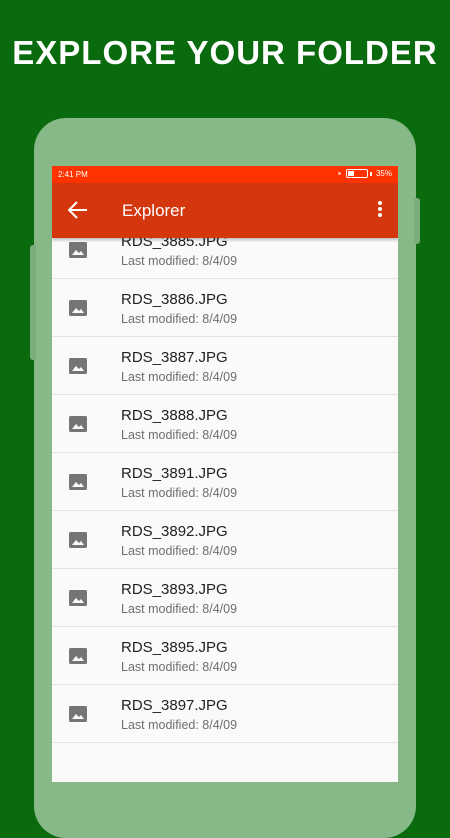 The width and height of the screenshot is (450, 838). I want to click on file-list-item: RDS_3897.JPG Last modified: 8/4/09, so click(225, 714).